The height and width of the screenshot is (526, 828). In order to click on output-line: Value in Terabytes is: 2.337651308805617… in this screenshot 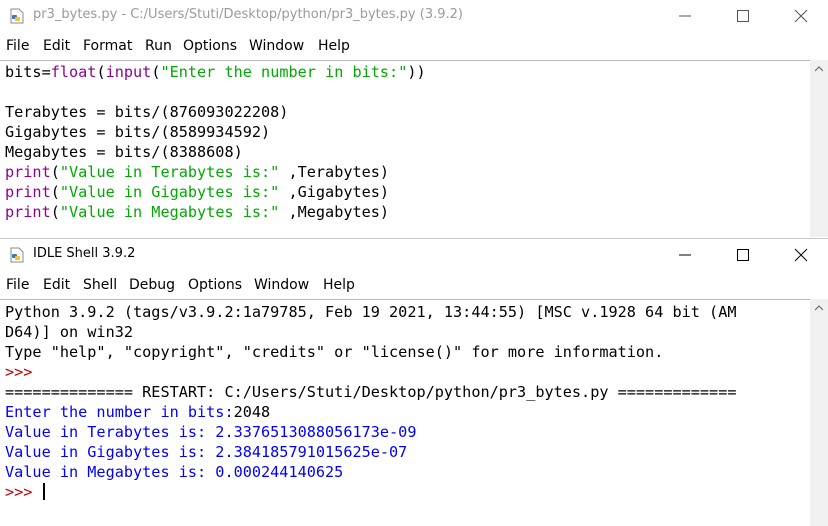, I will do `click(211, 432)`.